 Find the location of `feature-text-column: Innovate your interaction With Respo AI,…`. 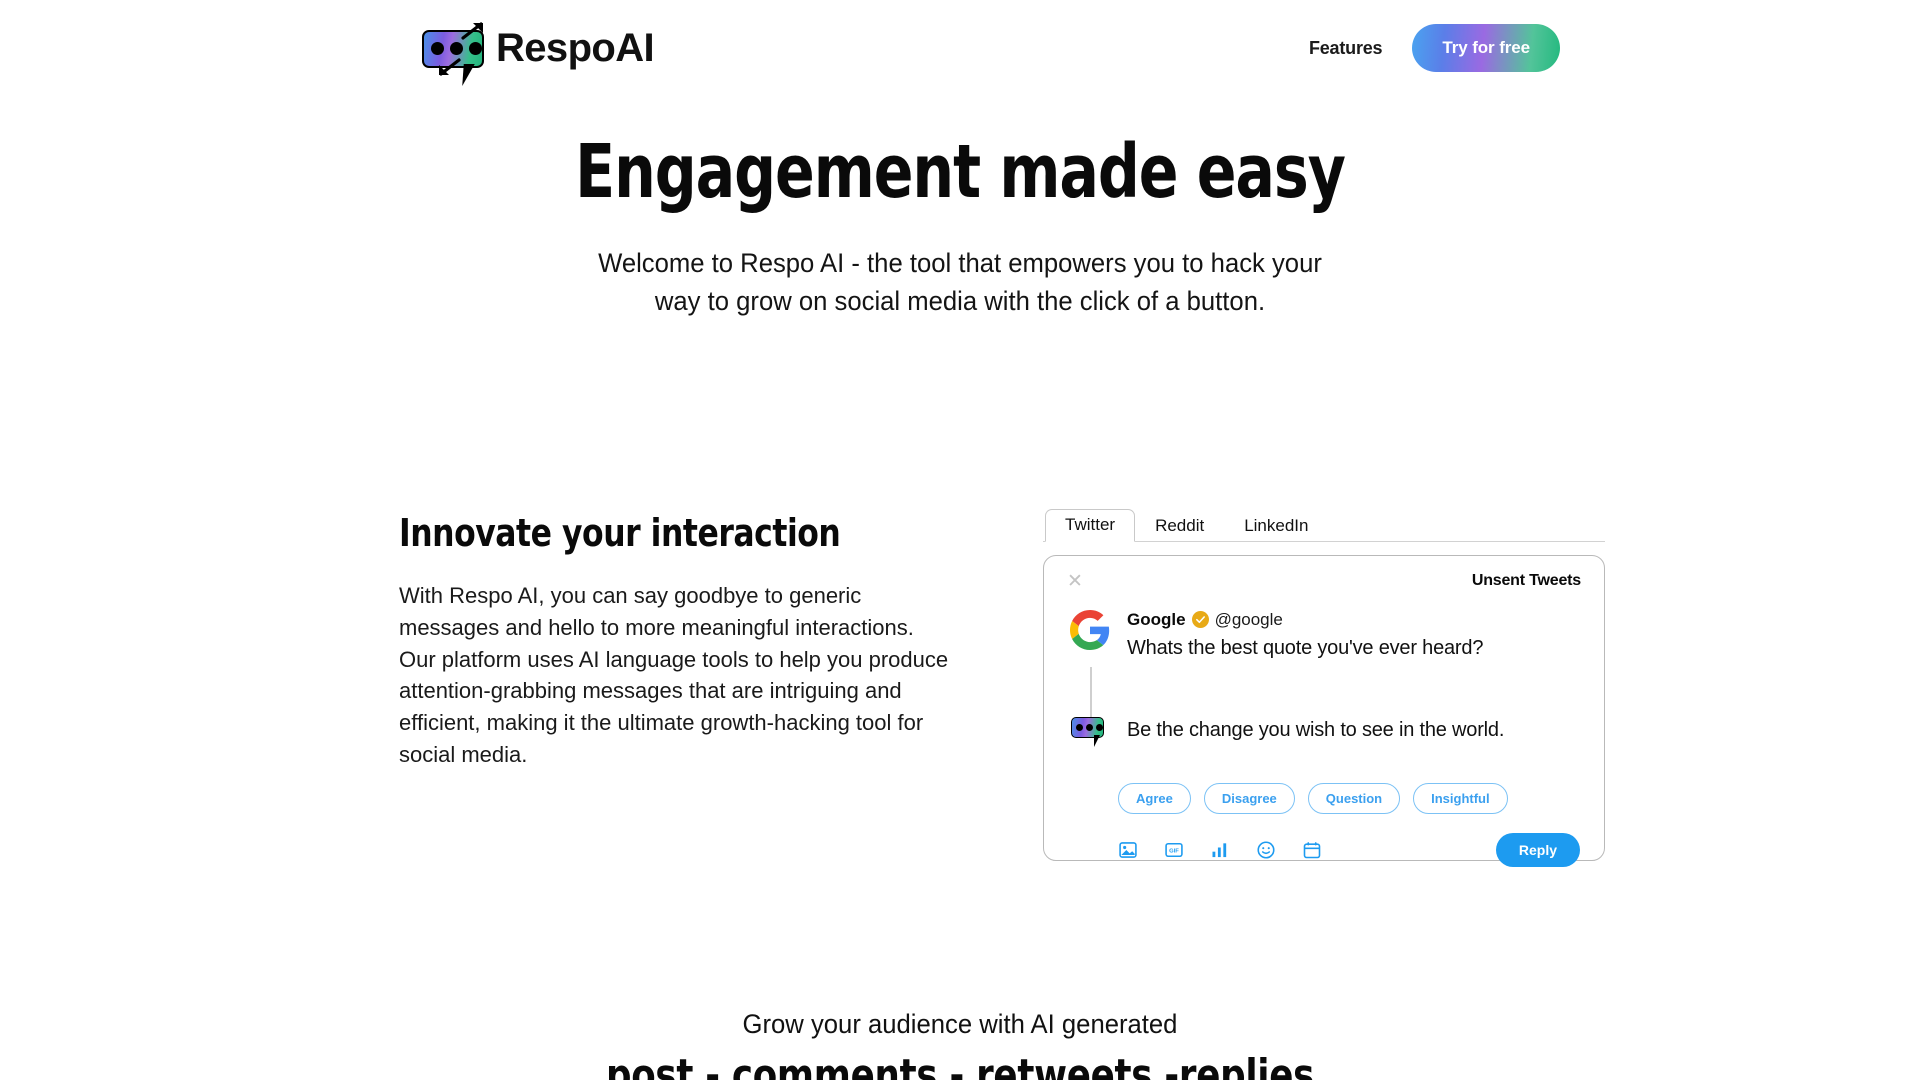

feature-text-column: Innovate your interaction With Respo AI,… is located at coordinates (679, 637).